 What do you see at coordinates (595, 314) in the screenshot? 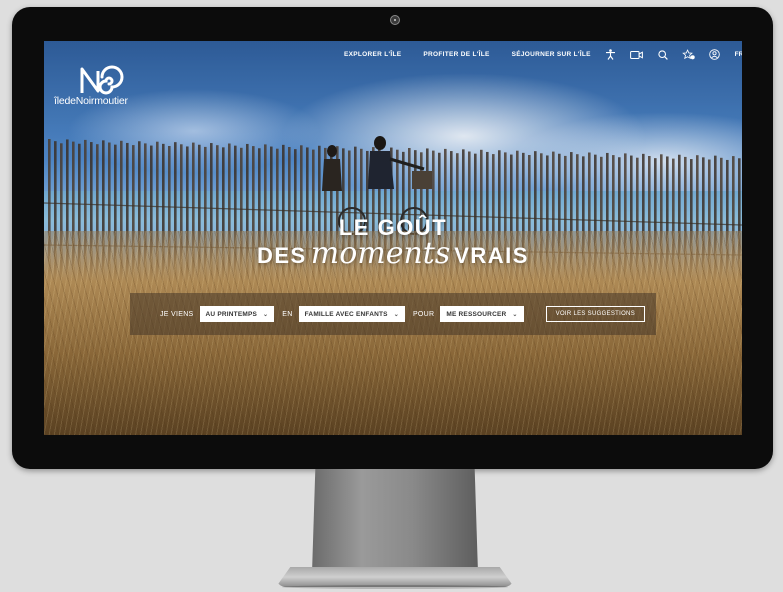
I see `see-suggestions-button: VOIR LES SUGGESTIONS` at bounding box center [595, 314].